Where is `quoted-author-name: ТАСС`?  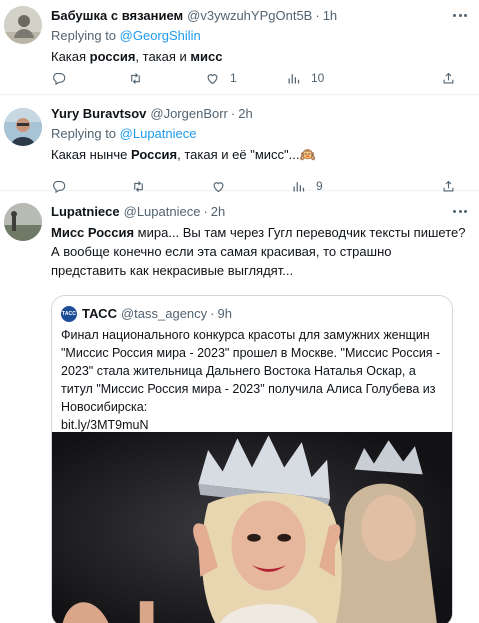 quoted-author-name: ТАСС is located at coordinates (99, 313).